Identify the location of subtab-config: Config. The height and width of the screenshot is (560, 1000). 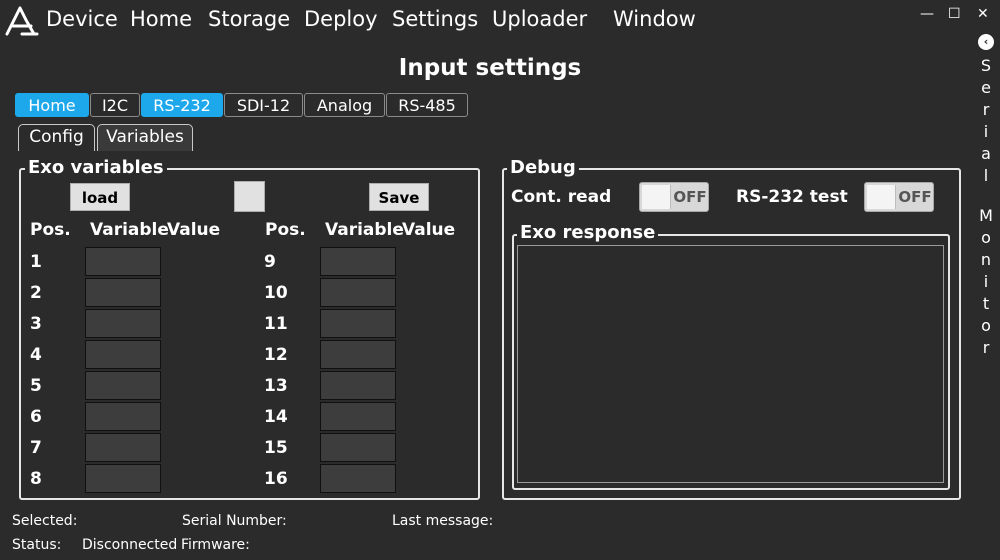
(56, 137).